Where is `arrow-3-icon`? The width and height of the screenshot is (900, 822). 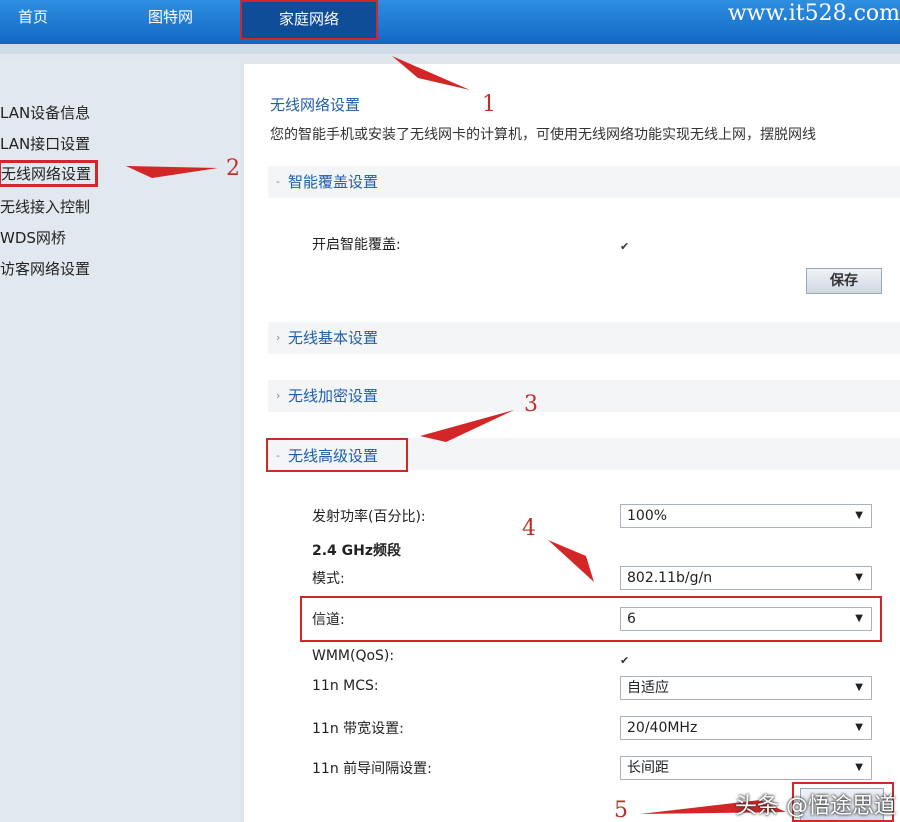
arrow-3-icon is located at coordinates (467, 426).